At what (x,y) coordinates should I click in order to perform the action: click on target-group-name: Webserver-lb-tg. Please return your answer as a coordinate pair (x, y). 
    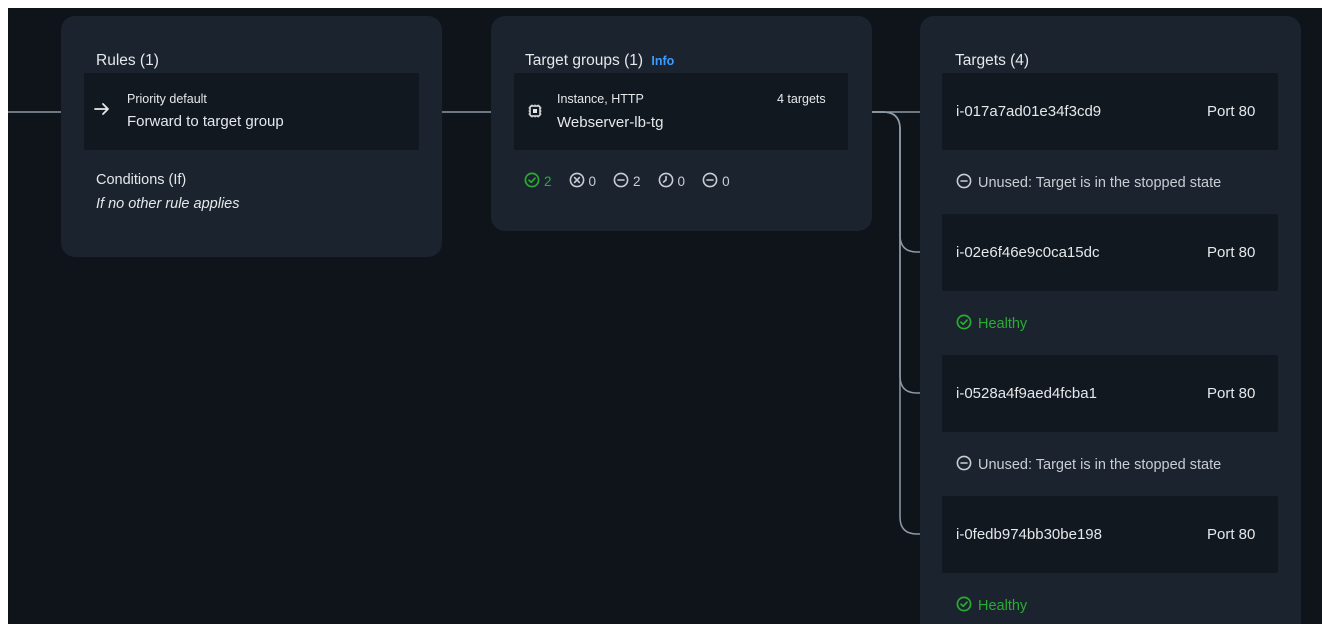
    Looking at the image, I should click on (610, 122).